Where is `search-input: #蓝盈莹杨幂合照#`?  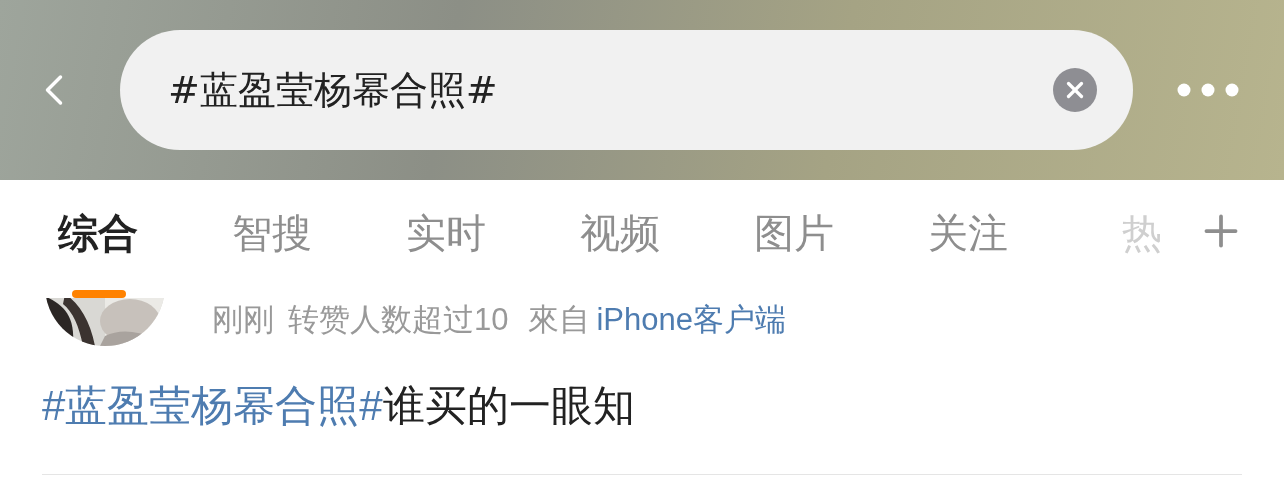 search-input: #蓝盈莹杨幂合照# is located at coordinates (610, 90).